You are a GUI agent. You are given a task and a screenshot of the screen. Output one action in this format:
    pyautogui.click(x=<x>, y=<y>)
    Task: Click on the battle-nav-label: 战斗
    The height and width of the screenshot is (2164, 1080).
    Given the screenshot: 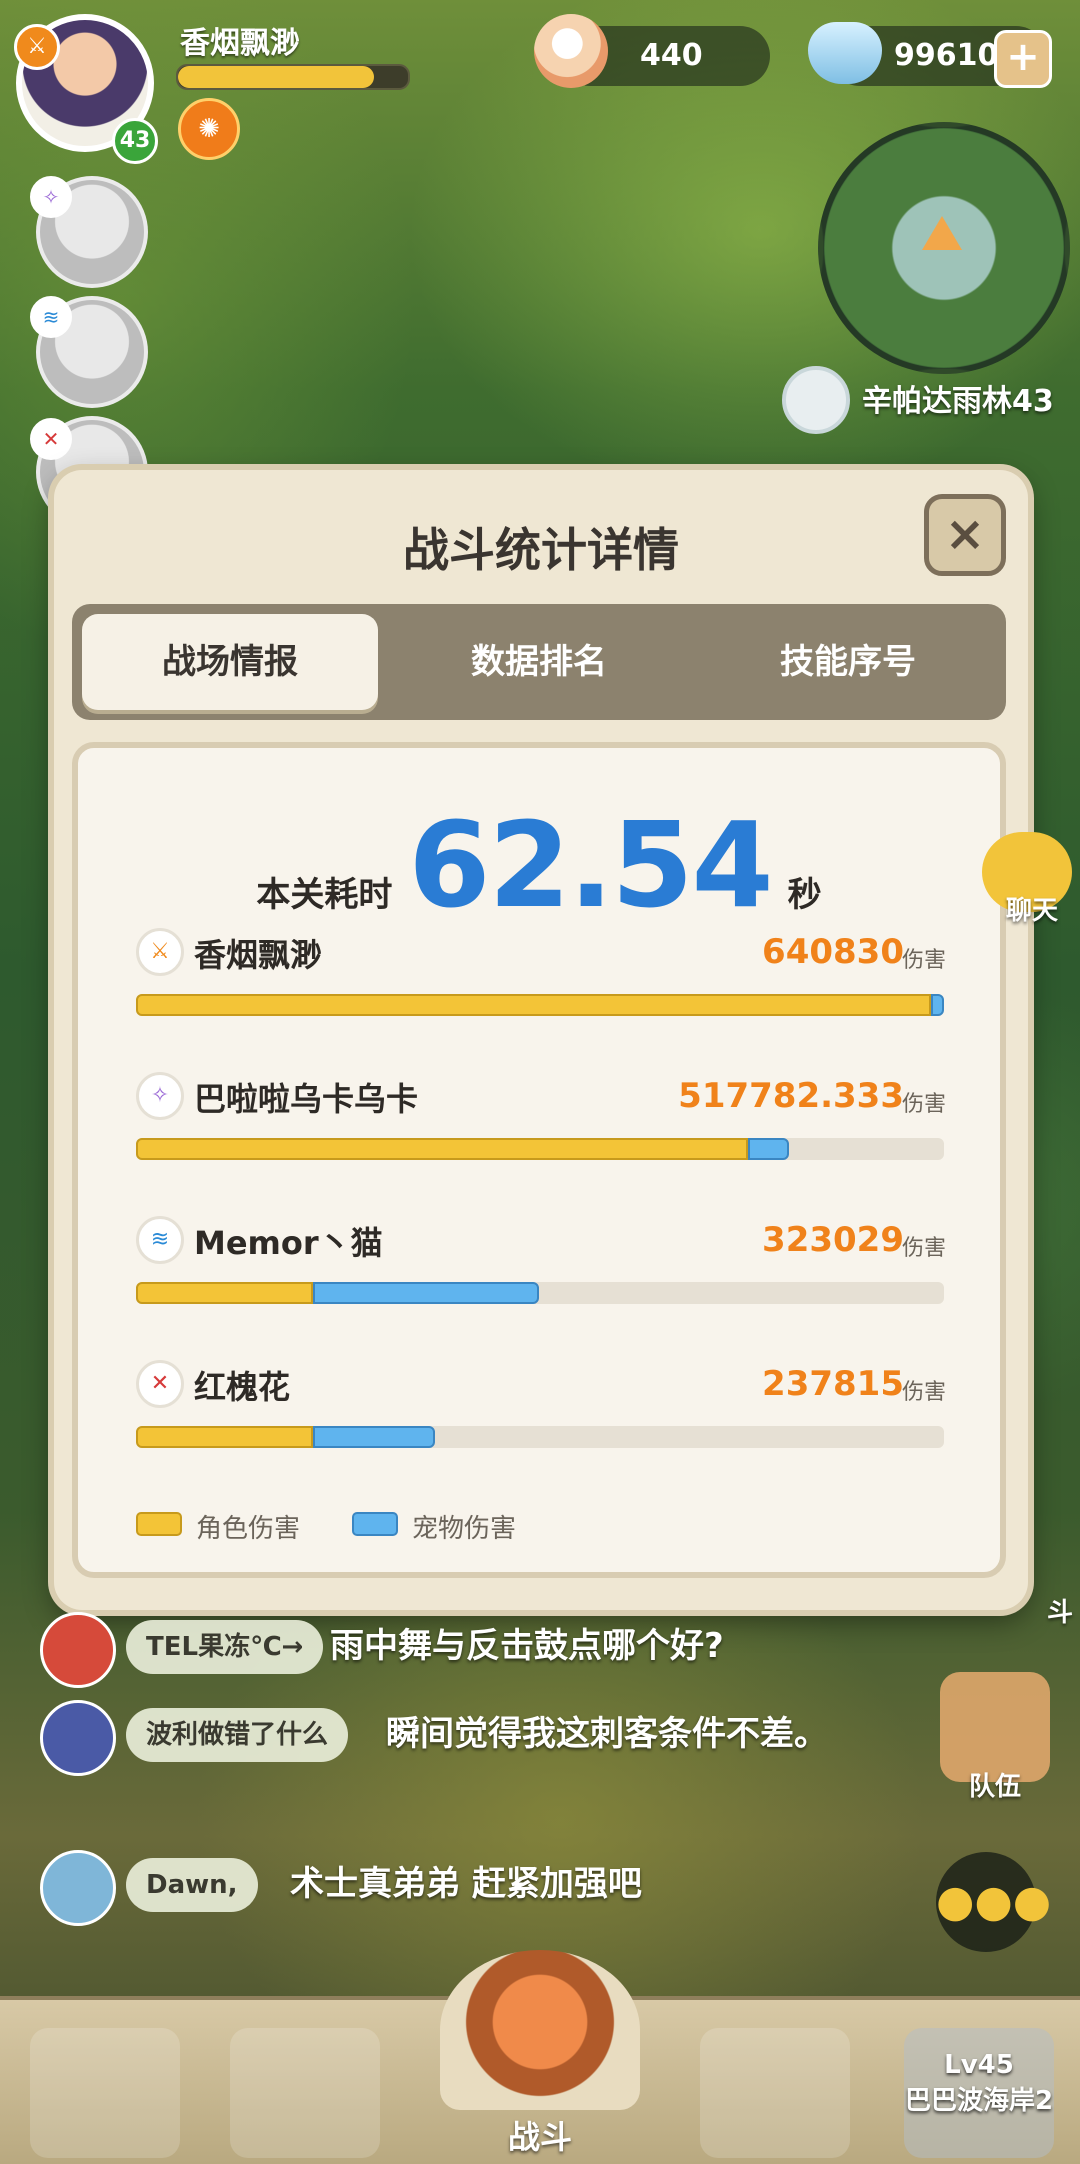 What is the action you would take?
    pyautogui.click(x=540, y=2135)
    